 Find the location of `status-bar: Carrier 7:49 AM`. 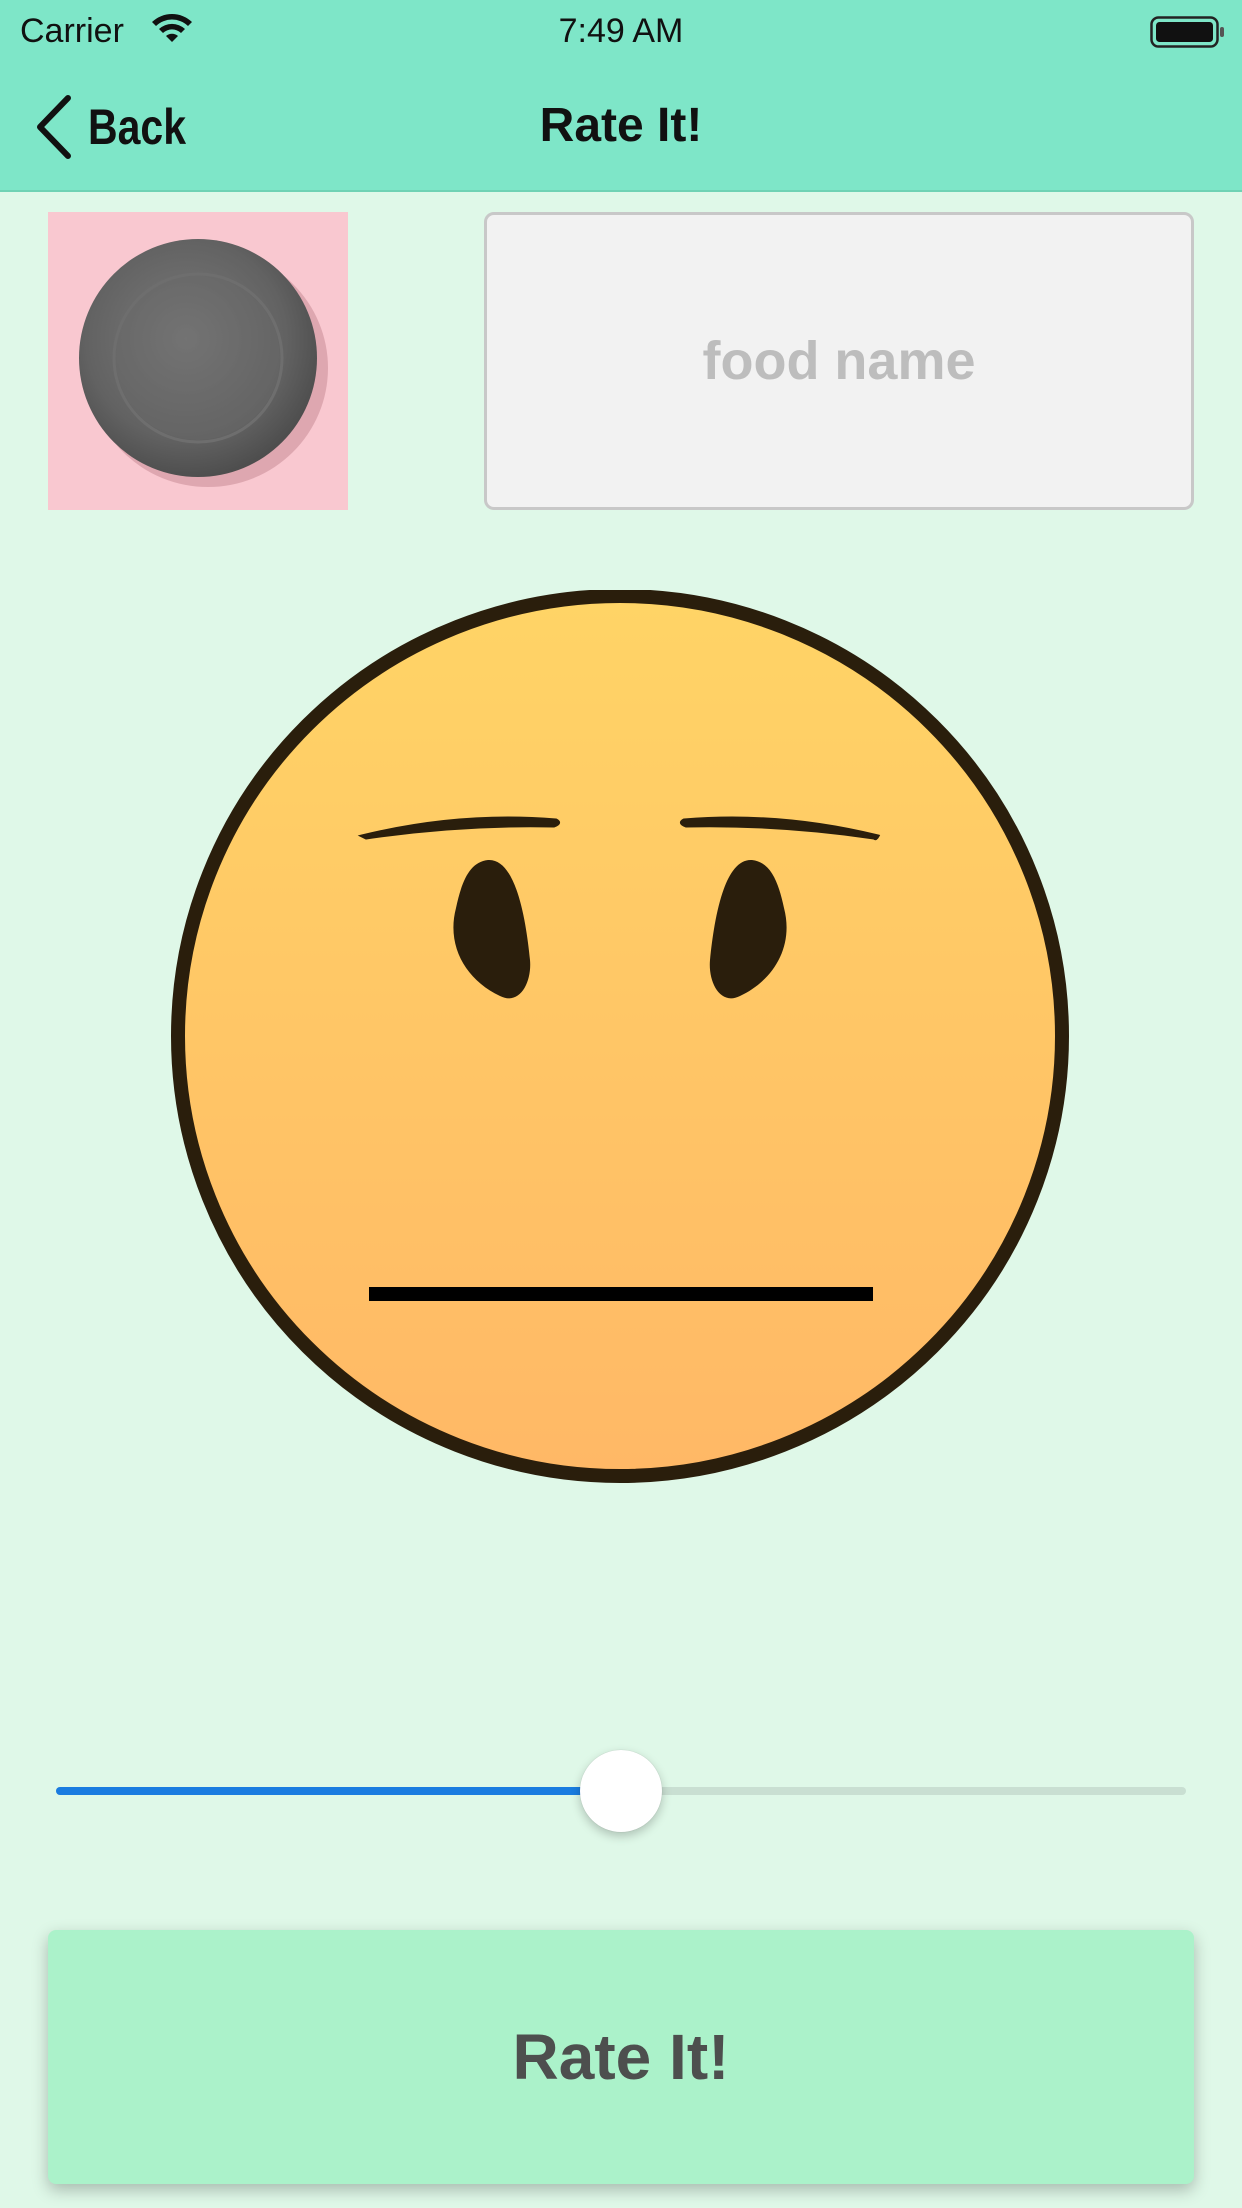

status-bar: Carrier 7:49 AM is located at coordinates (621, 31).